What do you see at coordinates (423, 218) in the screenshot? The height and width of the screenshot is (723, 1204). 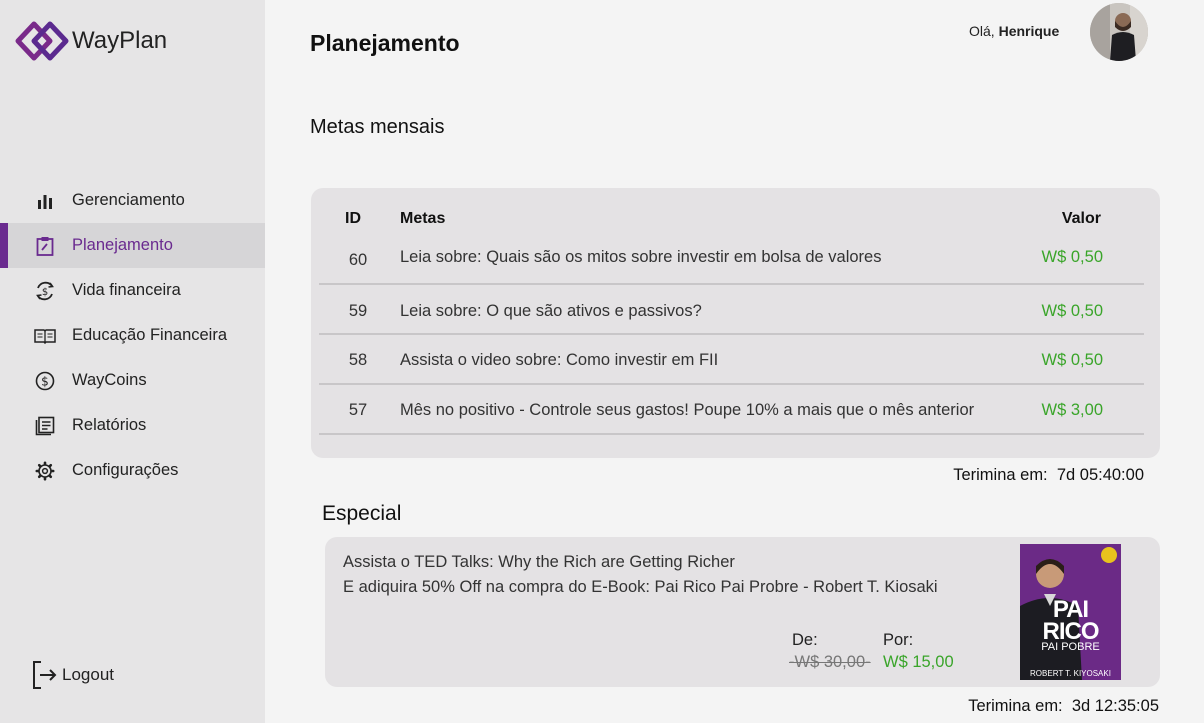 I see `column-header-goal: Metas` at bounding box center [423, 218].